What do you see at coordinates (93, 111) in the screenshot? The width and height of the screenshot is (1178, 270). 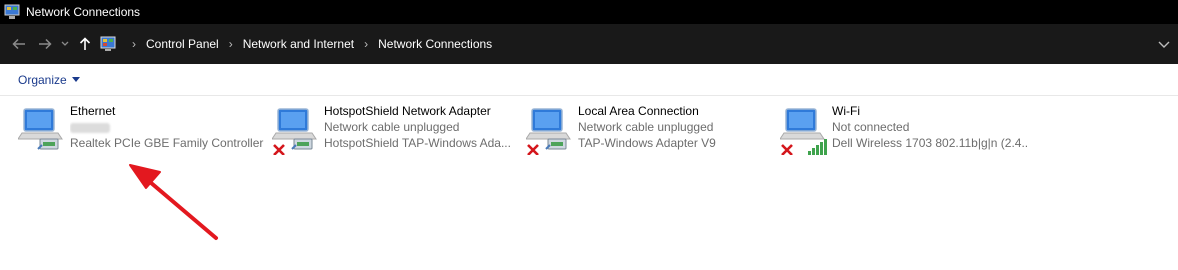 I see `connection-name: Ethernet` at bounding box center [93, 111].